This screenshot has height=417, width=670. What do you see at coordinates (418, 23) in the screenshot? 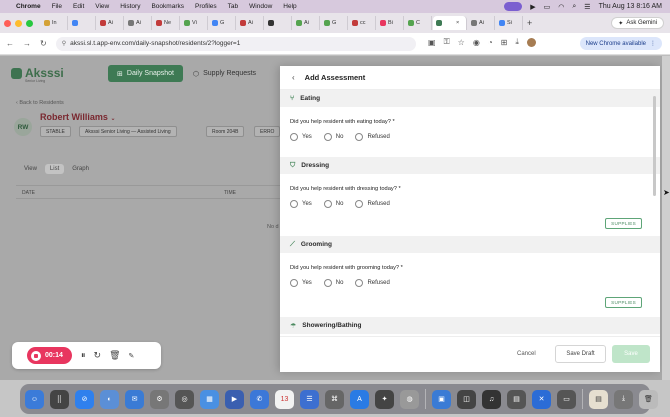
I see `browser-tab: C` at bounding box center [418, 23].